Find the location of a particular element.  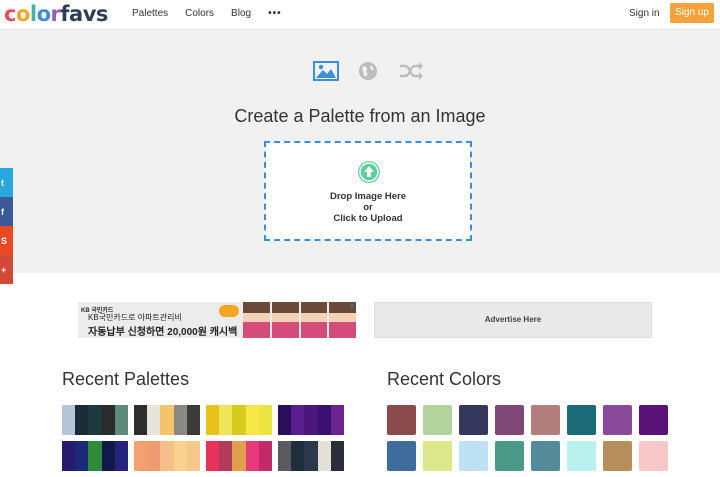

social-share-bar: t f S + is located at coordinates (6, 226).